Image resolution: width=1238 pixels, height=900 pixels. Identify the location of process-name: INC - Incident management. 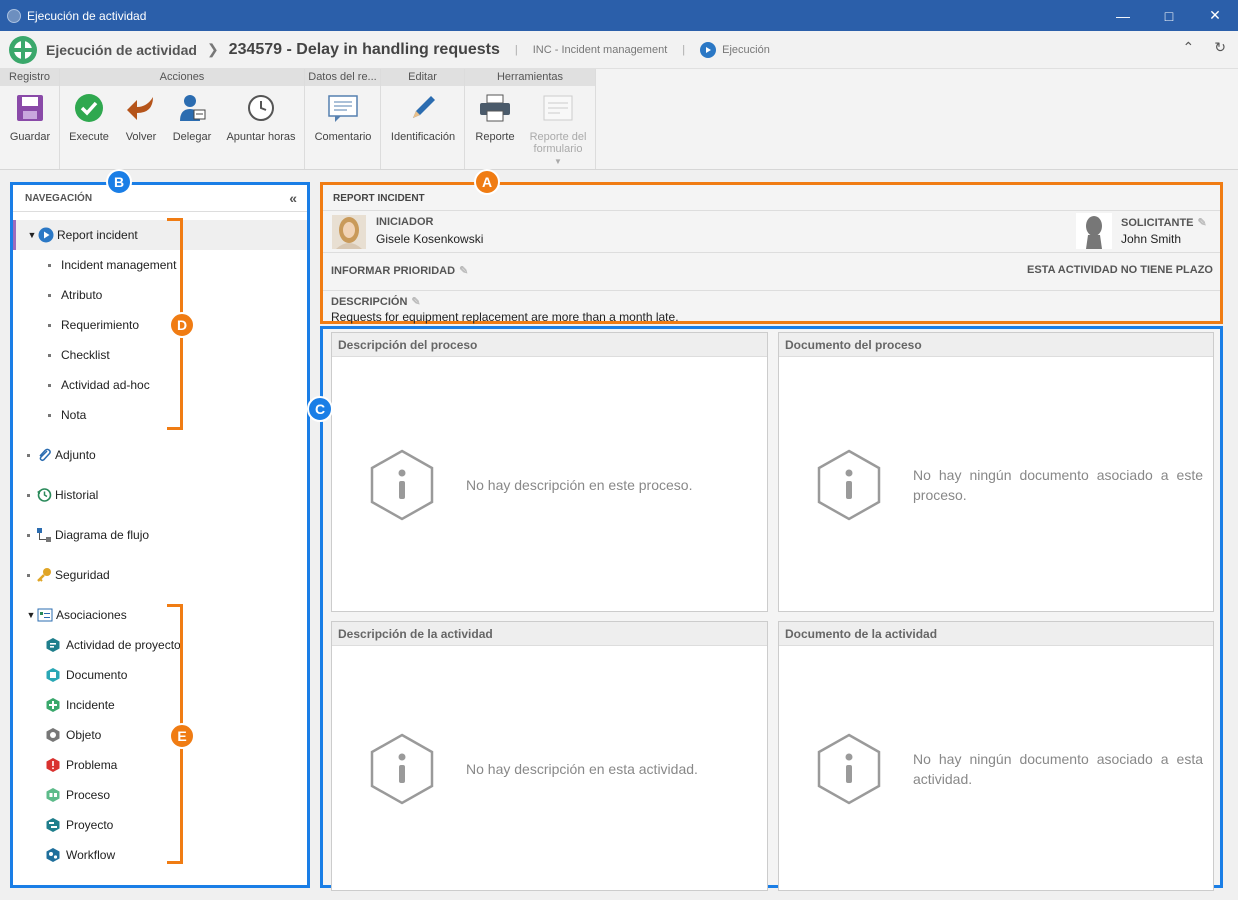
(600, 49).